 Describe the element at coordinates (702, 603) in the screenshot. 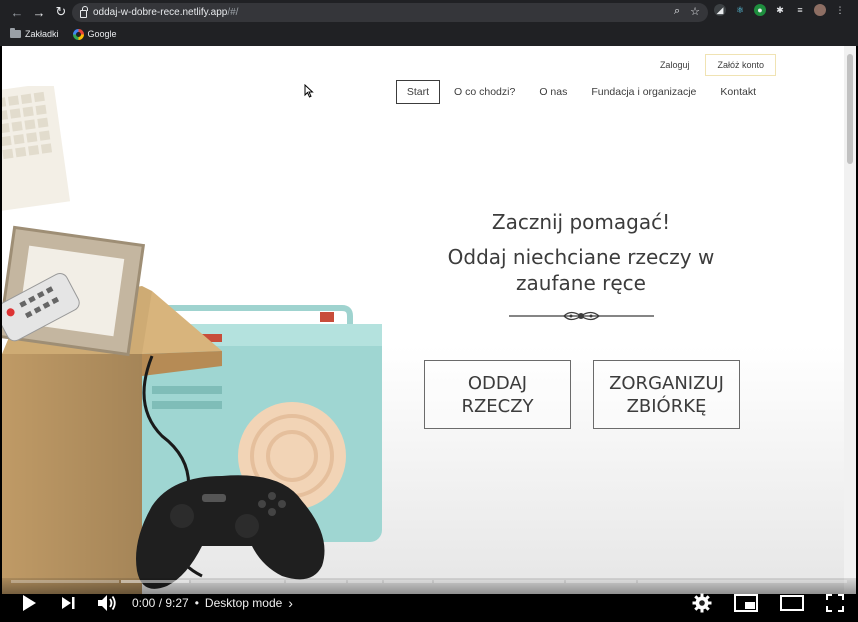

I see `settings-gear-icon` at that location.